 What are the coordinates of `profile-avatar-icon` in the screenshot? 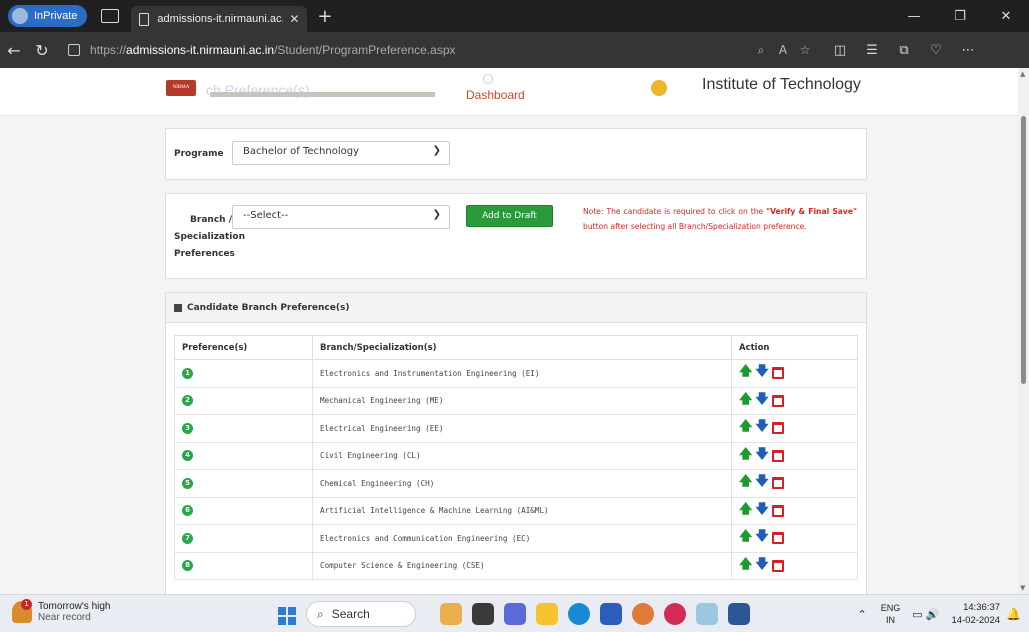 It's located at (20, 16).